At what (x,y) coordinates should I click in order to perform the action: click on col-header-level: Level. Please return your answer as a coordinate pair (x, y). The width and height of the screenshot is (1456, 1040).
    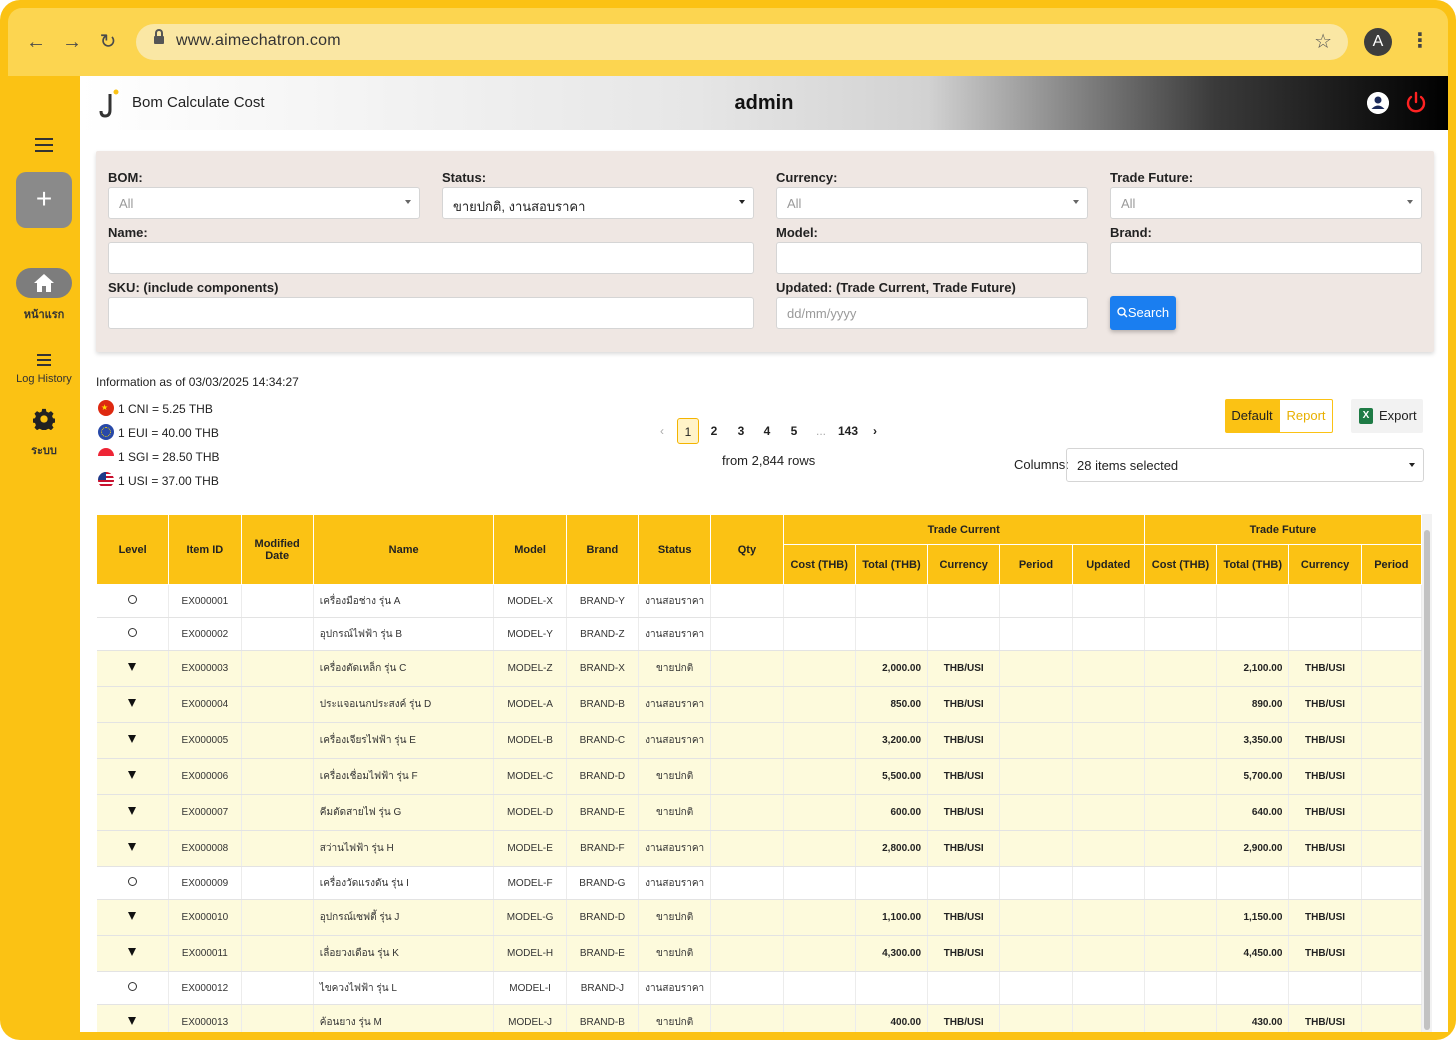
    Looking at the image, I should click on (133, 549).